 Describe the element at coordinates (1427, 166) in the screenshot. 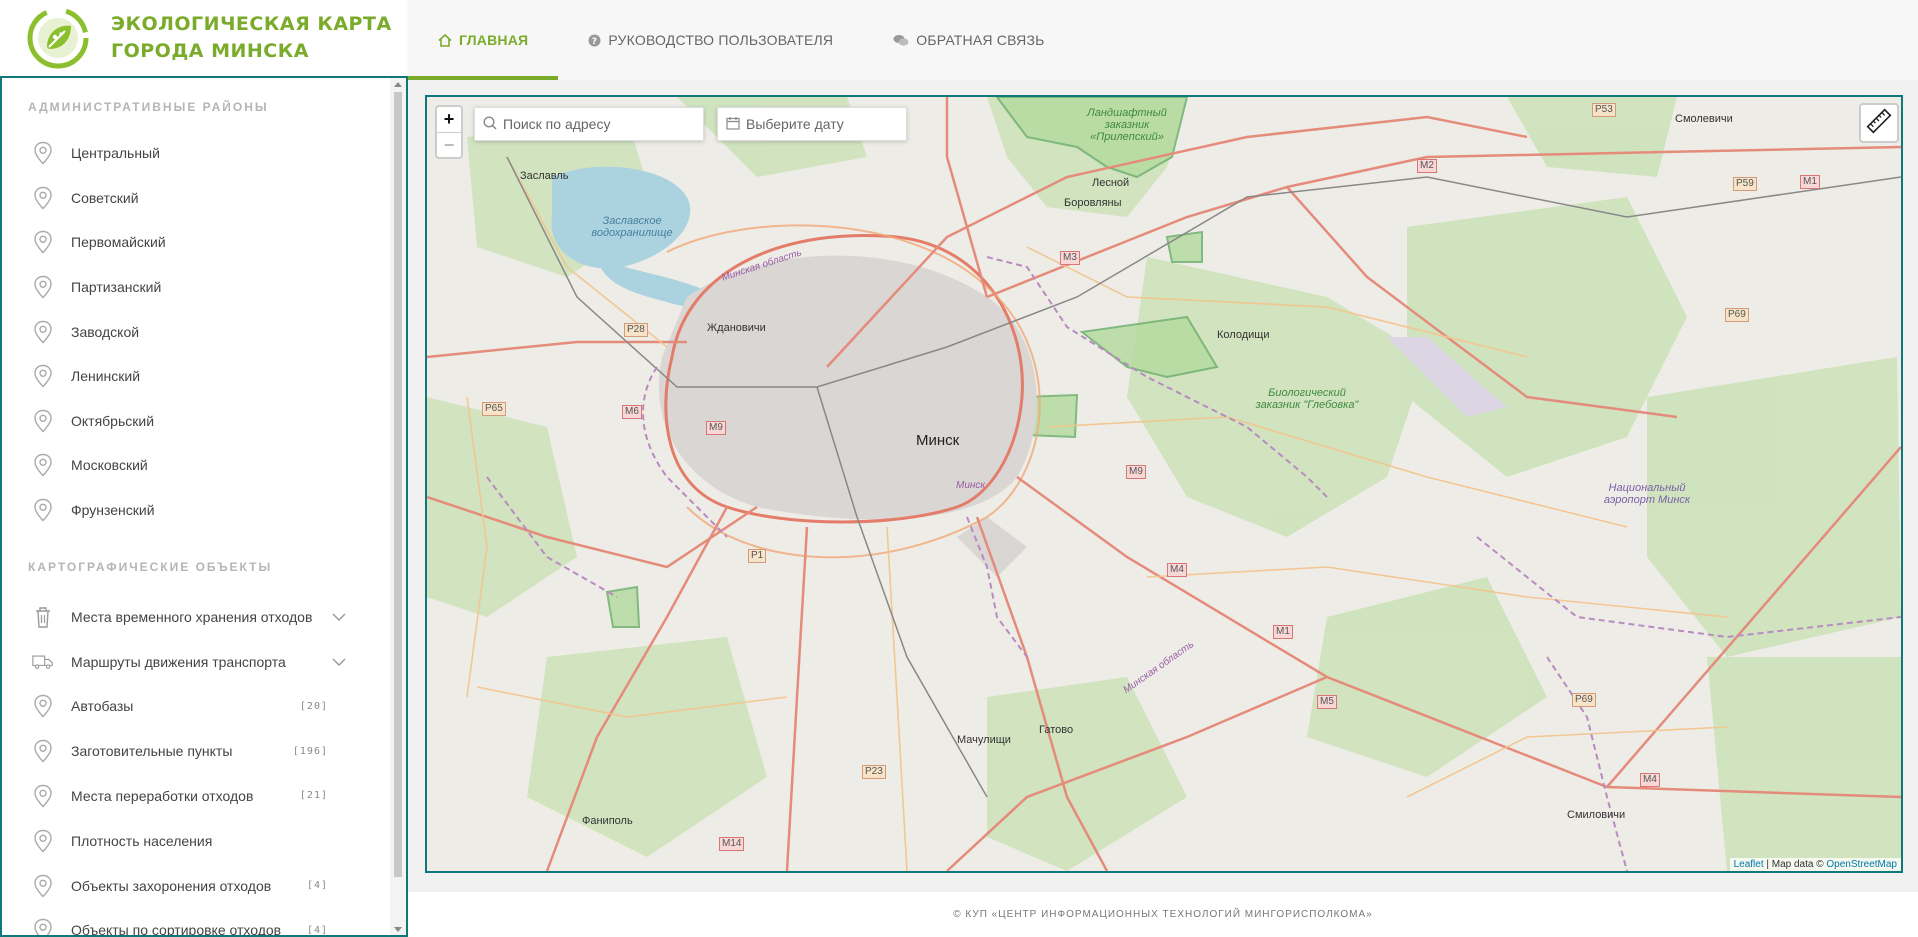

I see `road-shield: M2` at that location.